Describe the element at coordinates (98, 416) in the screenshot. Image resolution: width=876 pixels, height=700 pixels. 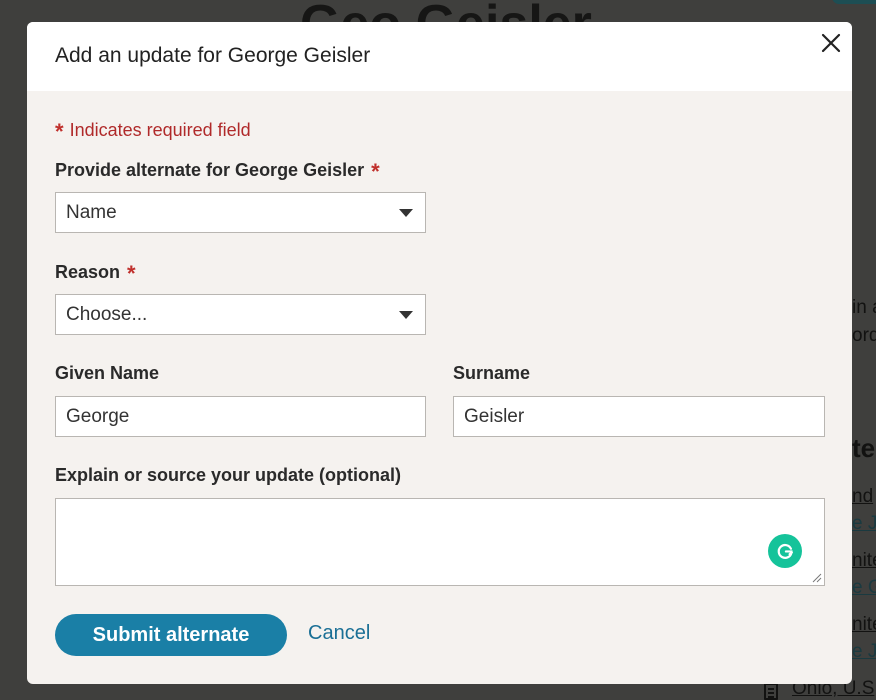
I see `given-name-value: George` at that location.